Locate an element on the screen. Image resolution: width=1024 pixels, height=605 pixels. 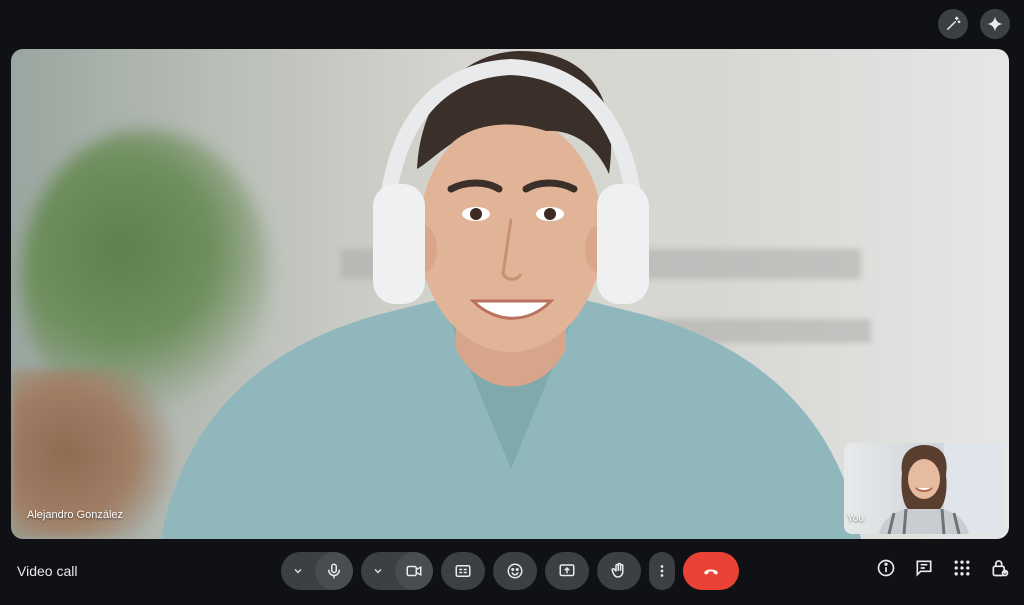
right-controls is located at coordinates (943, 568).